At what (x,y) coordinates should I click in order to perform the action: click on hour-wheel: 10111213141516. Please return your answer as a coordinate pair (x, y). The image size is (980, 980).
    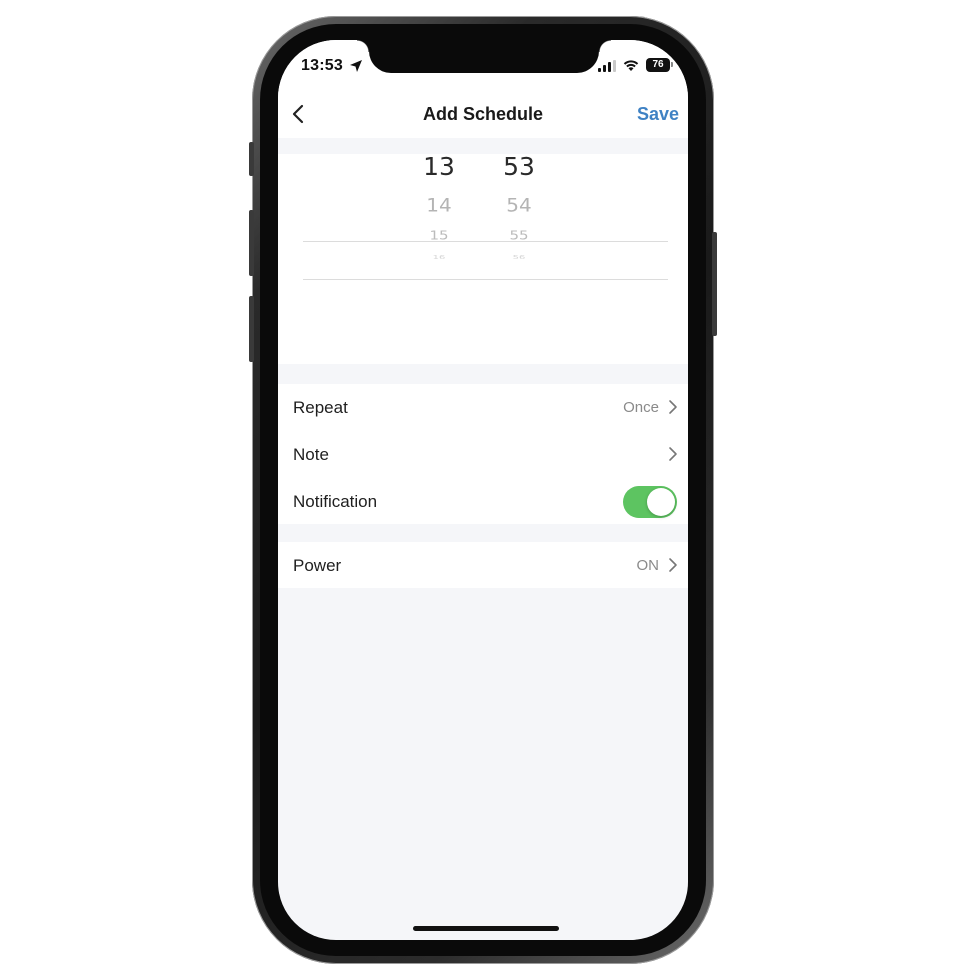
    Looking at the image, I should click on (439, 259).